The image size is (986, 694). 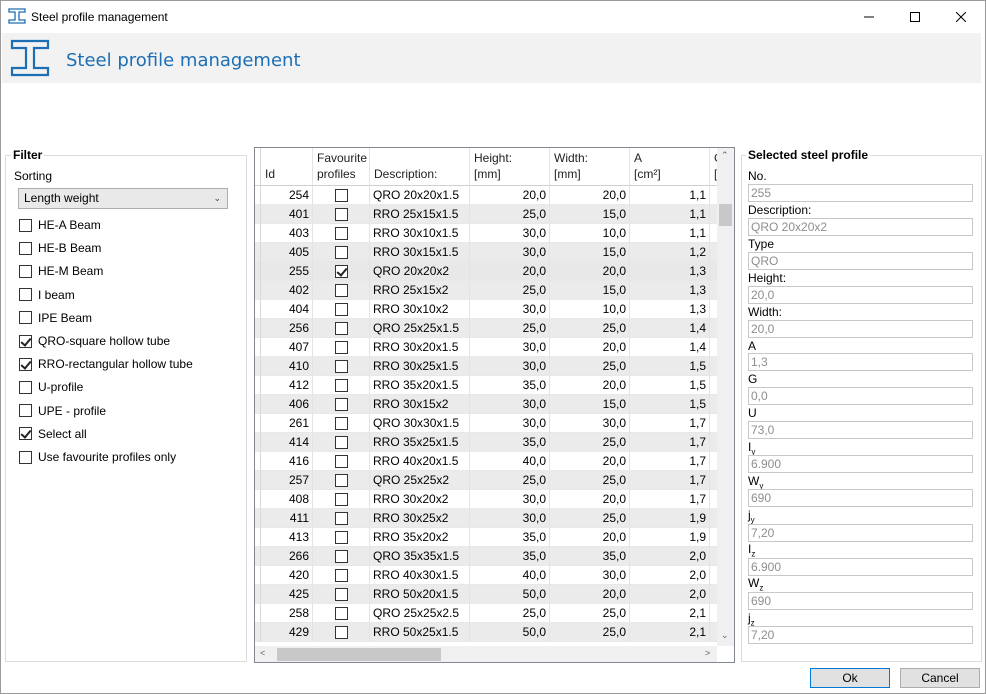 What do you see at coordinates (486, 423) in the screenshot?
I see `table-row: 261 QRO 30x30x1.5 30,0 30,0 1,7` at bounding box center [486, 423].